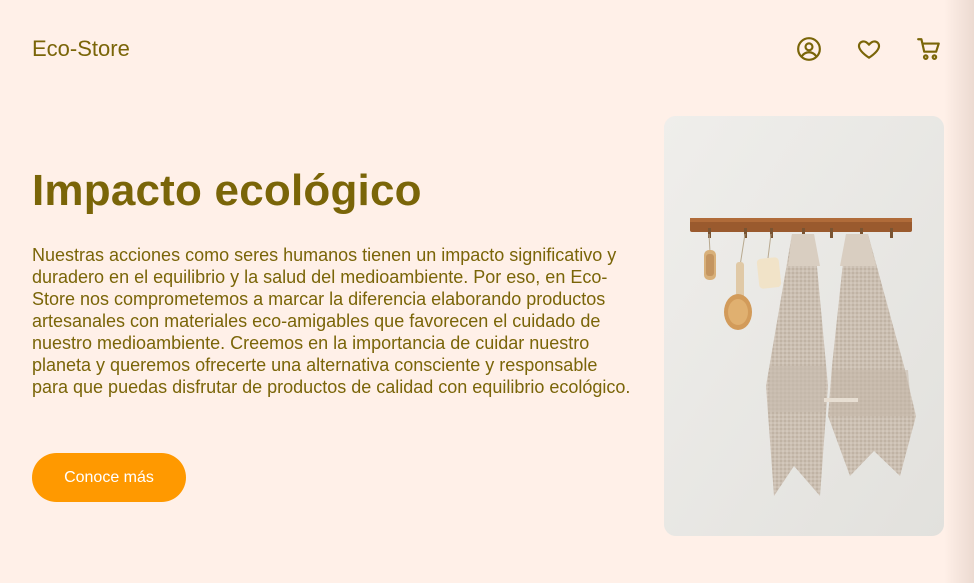 This screenshot has height=583, width=974. I want to click on user-circle-icon, so click(809, 49).